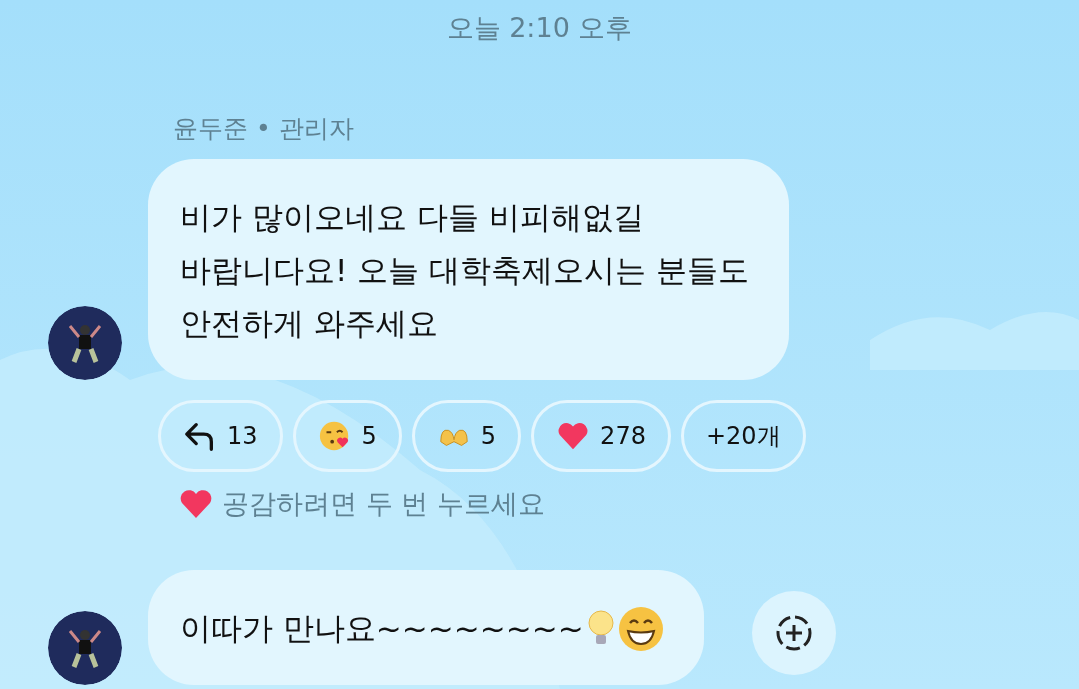  I want to click on reaction-button: 13, so click(220, 436).